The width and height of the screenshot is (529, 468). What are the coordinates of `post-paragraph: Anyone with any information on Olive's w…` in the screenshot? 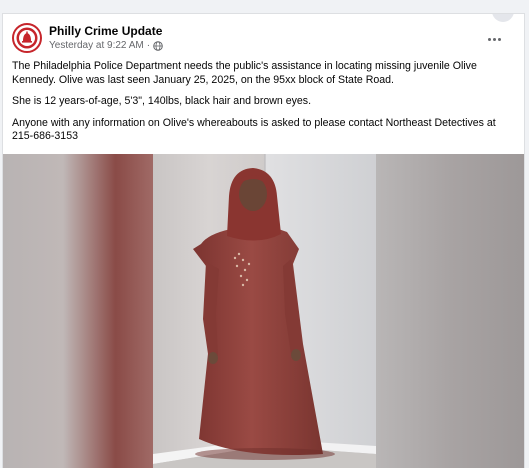 It's located at (254, 129).